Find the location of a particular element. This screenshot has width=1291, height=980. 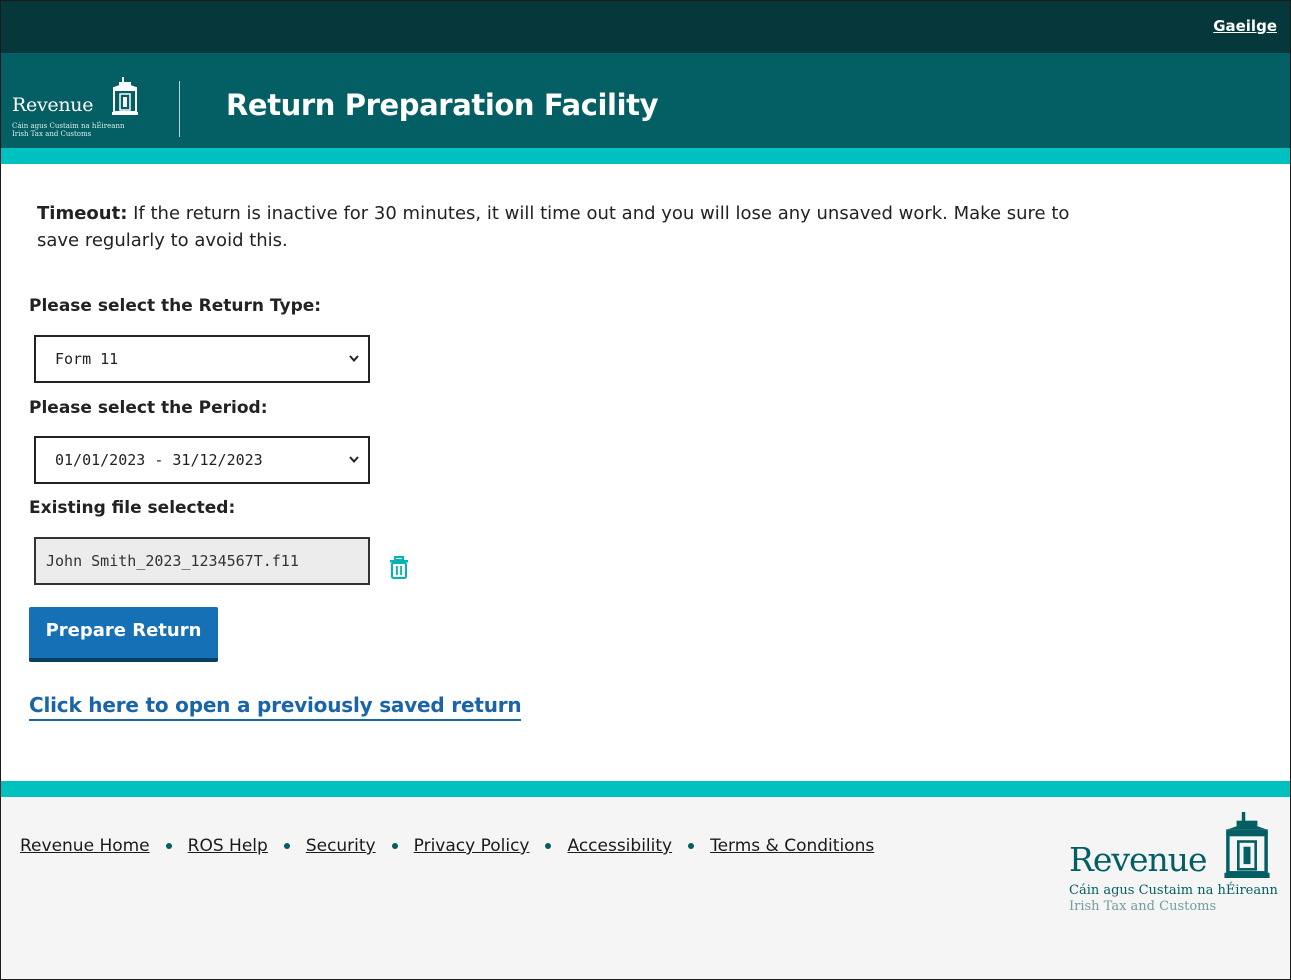

header-accent-stripe is located at coordinates (645, 156).